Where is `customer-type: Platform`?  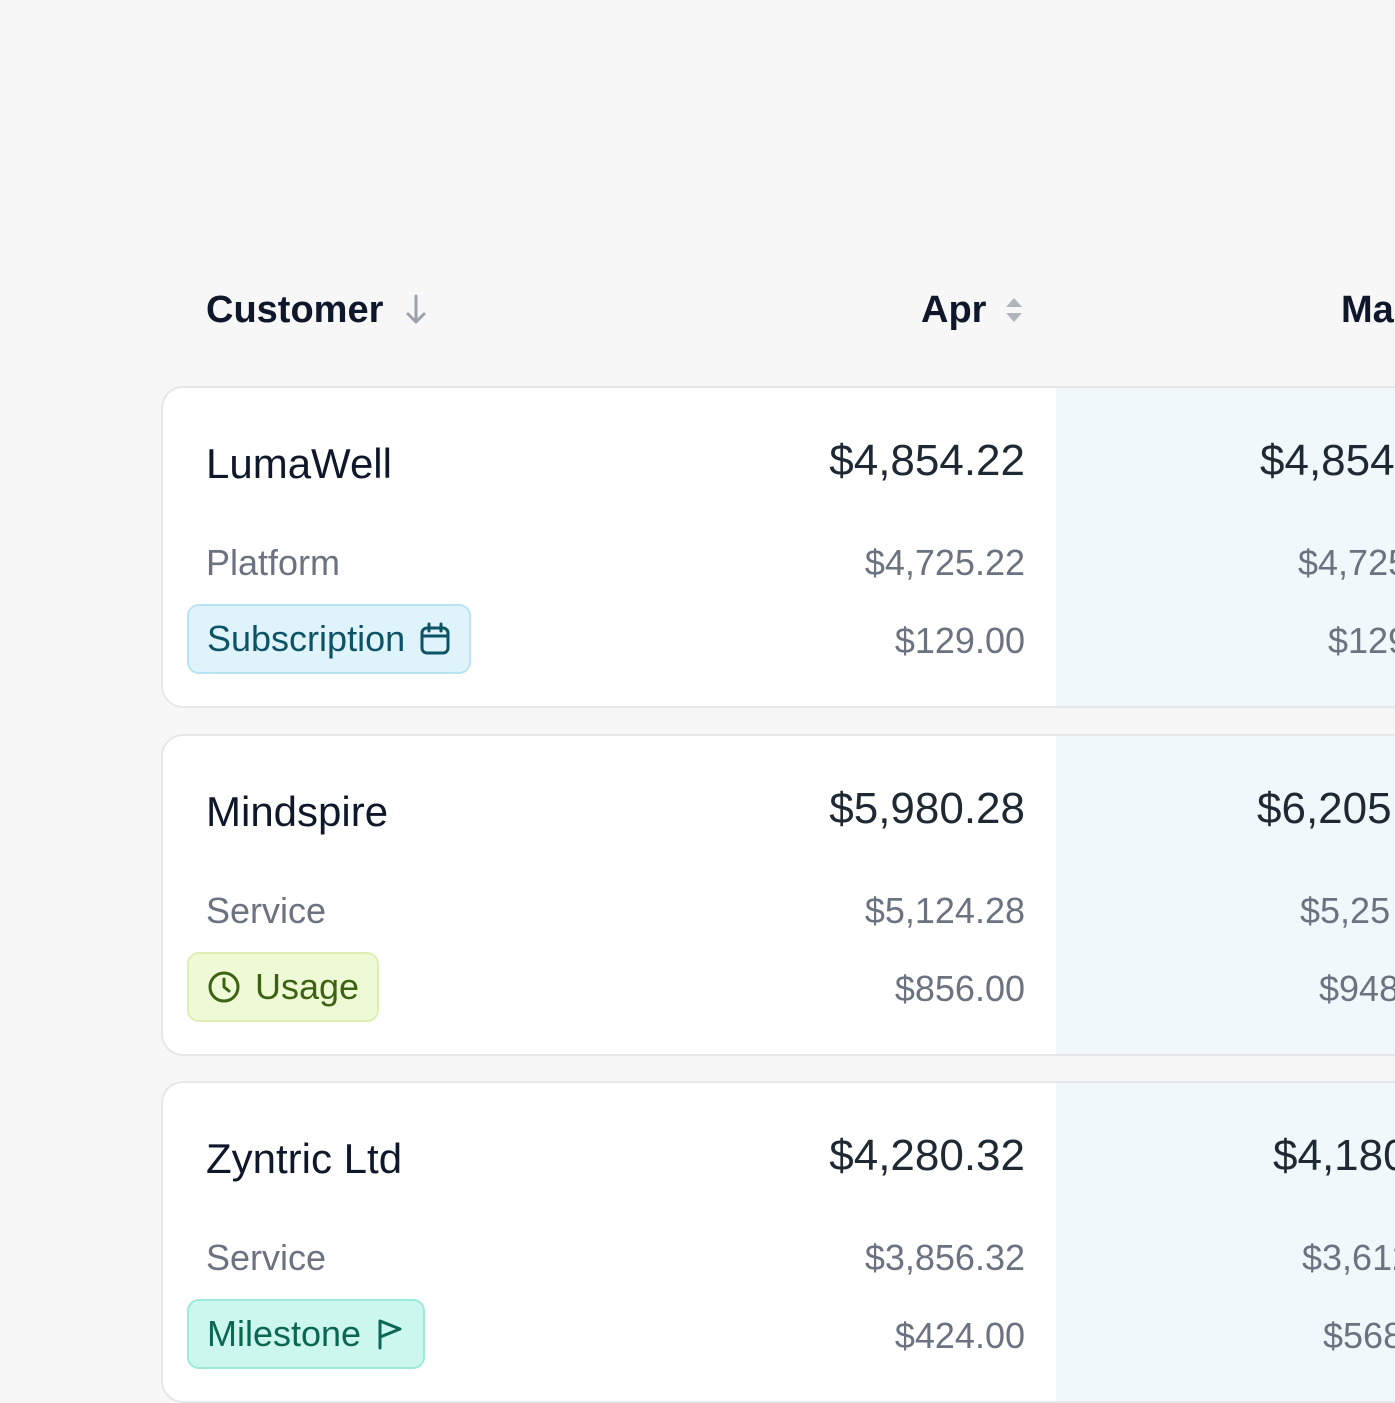 customer-type: Platform is located at coordinates (273, 562).